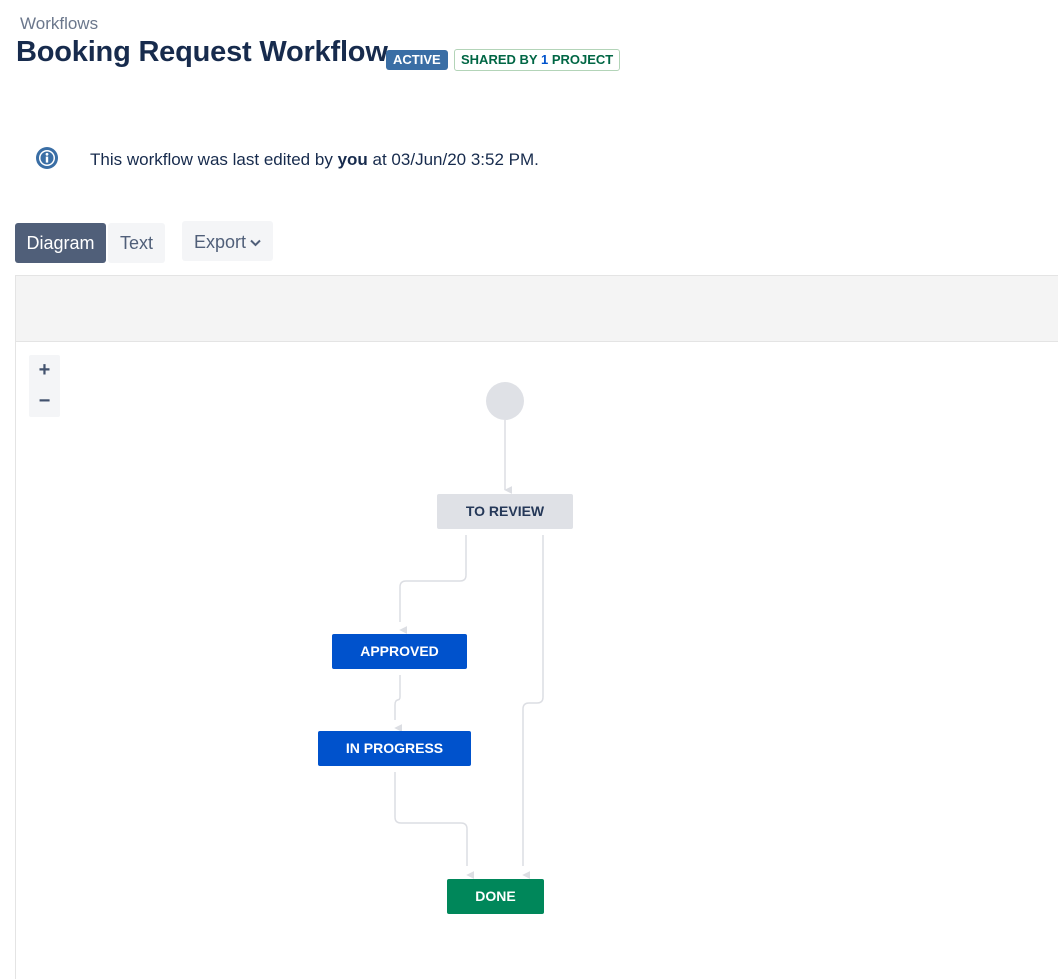  I want to click on transition-review-done, so click(533, 700).